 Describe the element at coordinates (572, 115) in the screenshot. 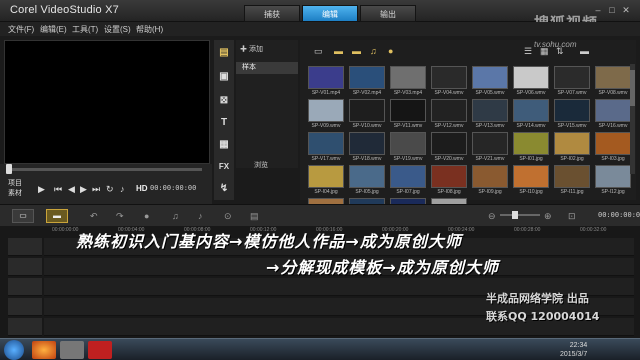

I see `media-thumbnail: SP-V15.wmv` at that location.